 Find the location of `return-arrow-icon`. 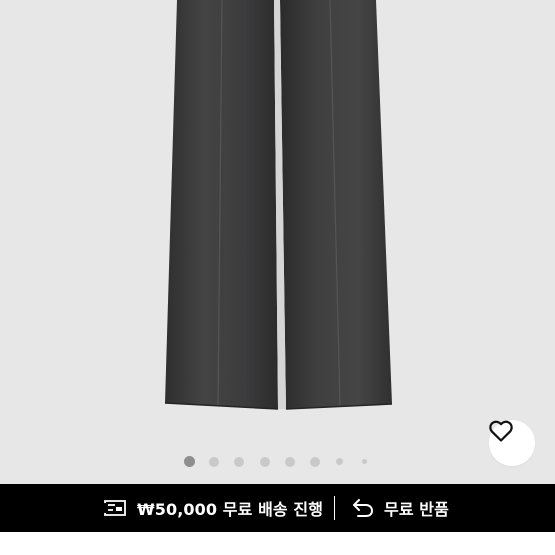

return-arrow-icon is located at coordinates (363, 508).